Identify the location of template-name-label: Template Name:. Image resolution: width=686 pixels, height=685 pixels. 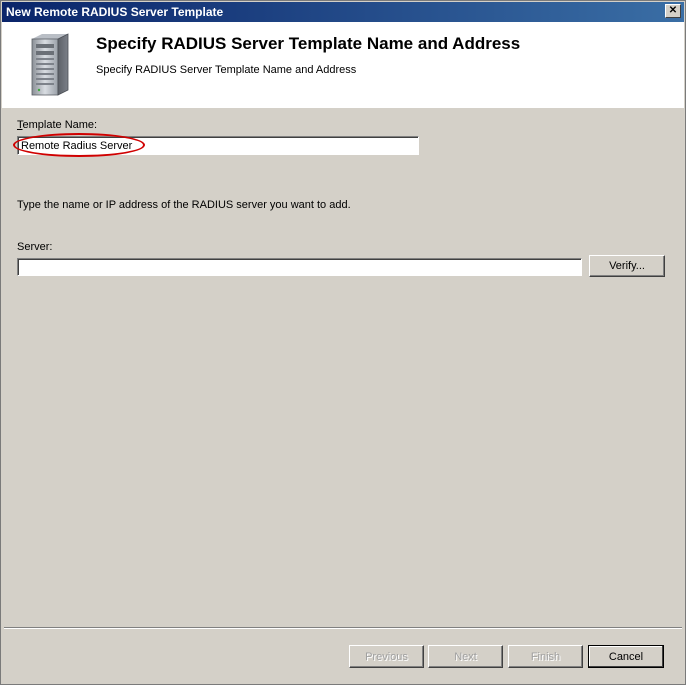
(57, 125).